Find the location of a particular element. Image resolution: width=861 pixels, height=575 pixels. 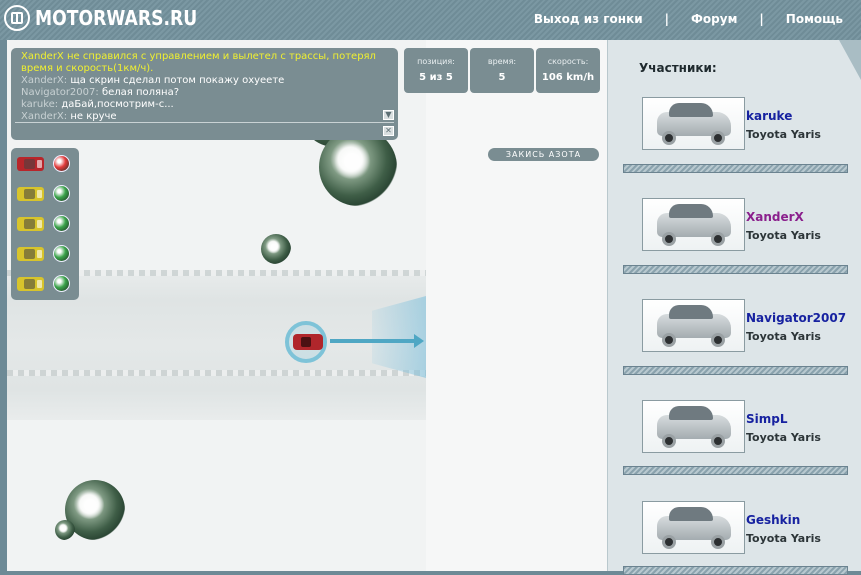

chat-message: Navigator2007: белая поляна? is located at coordinates (100, 92).